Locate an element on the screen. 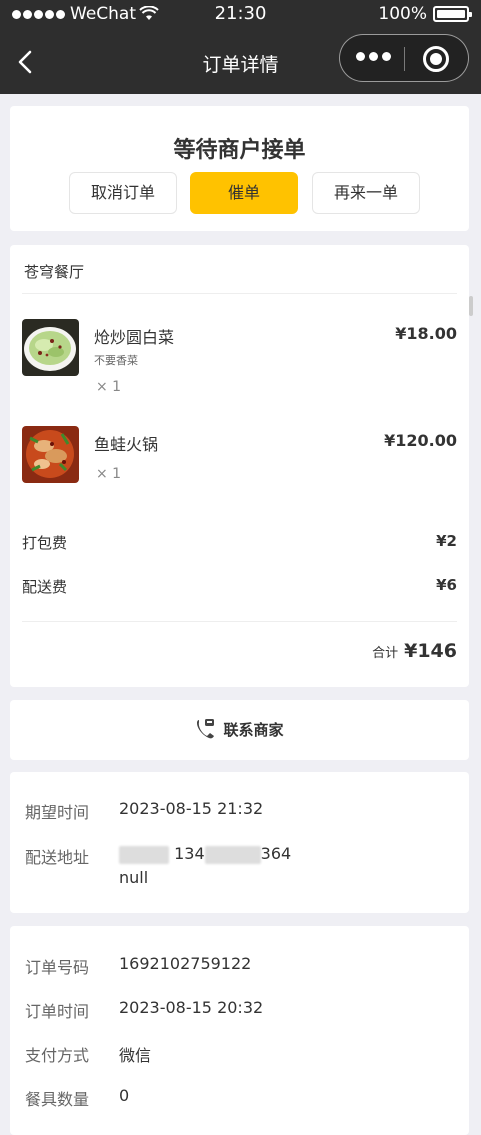  order-status-title: 等待商户接单 is located at coordinates (239, 150).